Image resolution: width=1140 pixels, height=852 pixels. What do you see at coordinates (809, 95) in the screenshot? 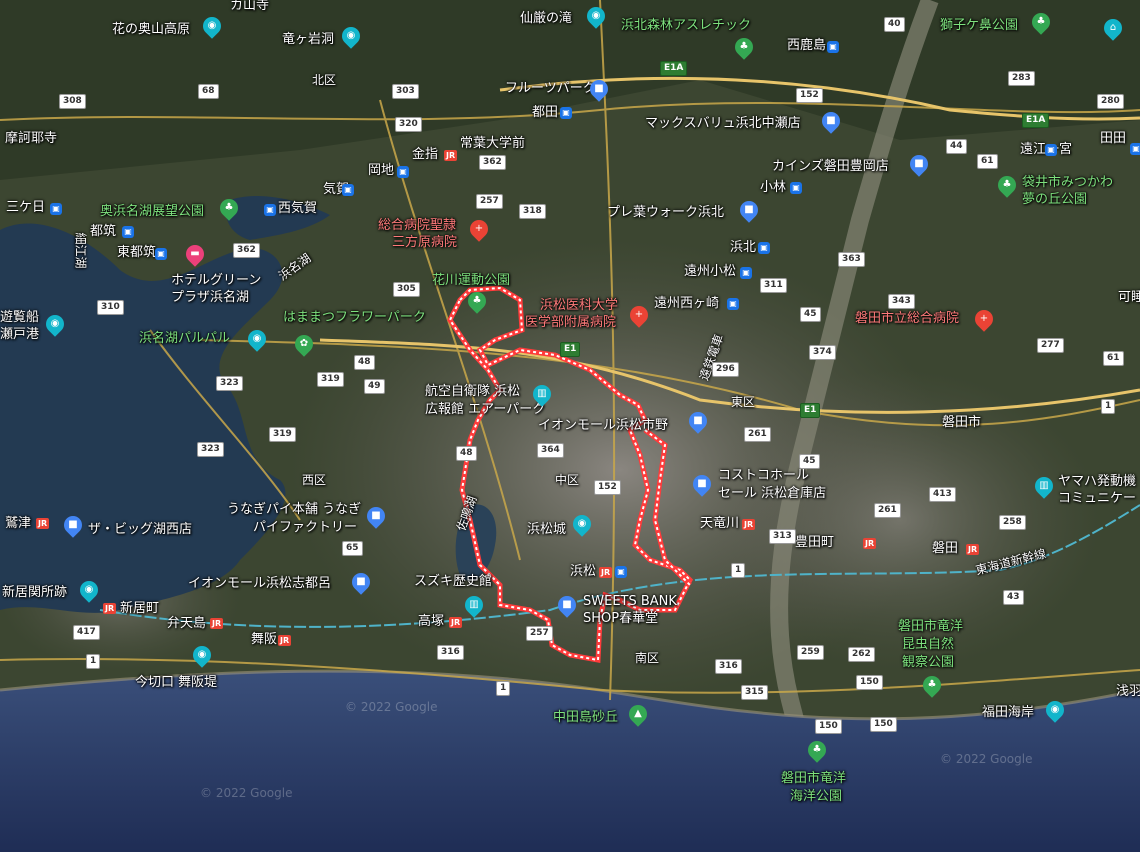
I see `route-shield: 152` at bounding box center [809, 95].